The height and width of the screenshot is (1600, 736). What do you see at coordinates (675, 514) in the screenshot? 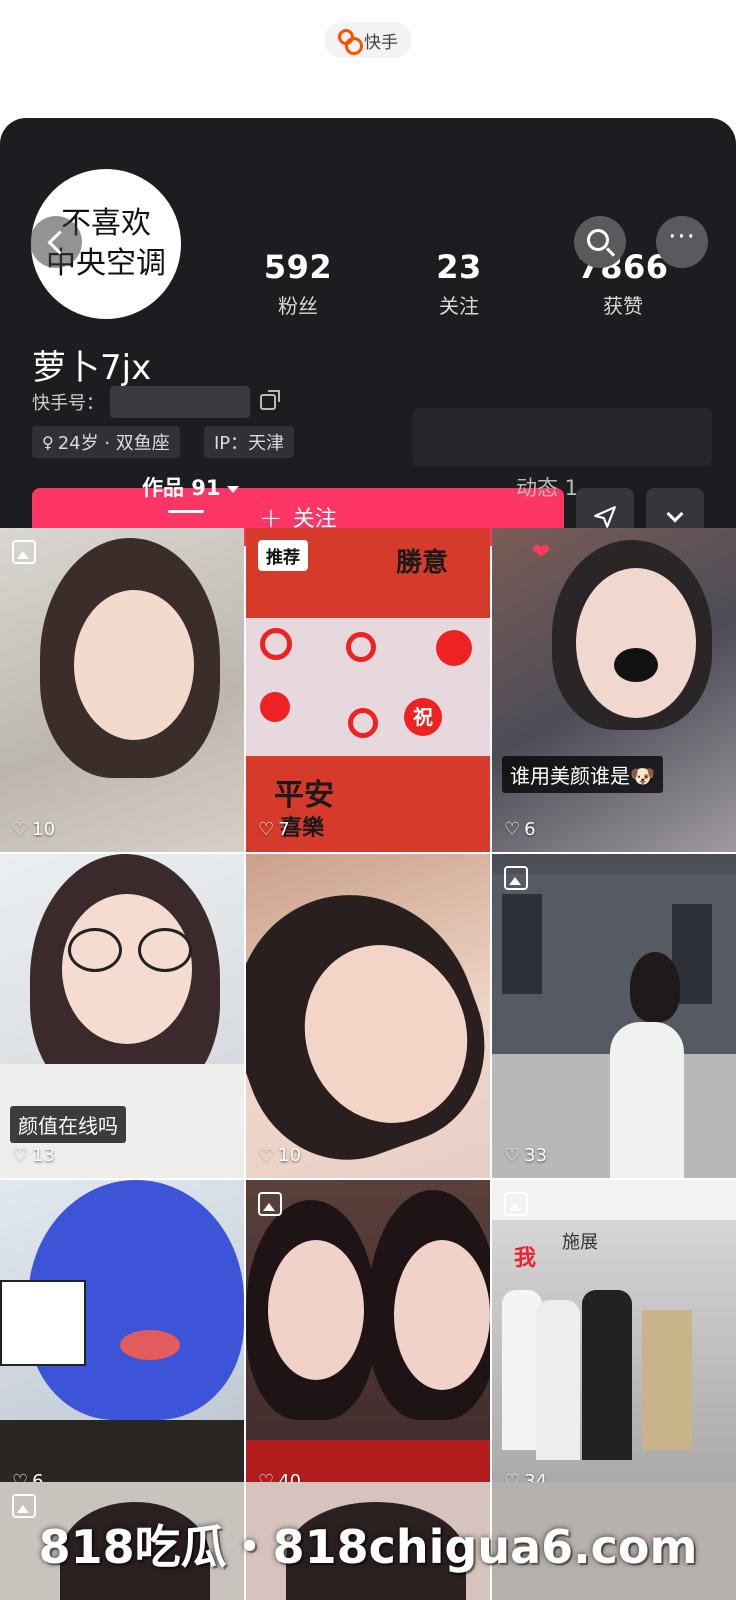
I see `chevron-down-icon` at bounding box center [675, 514].